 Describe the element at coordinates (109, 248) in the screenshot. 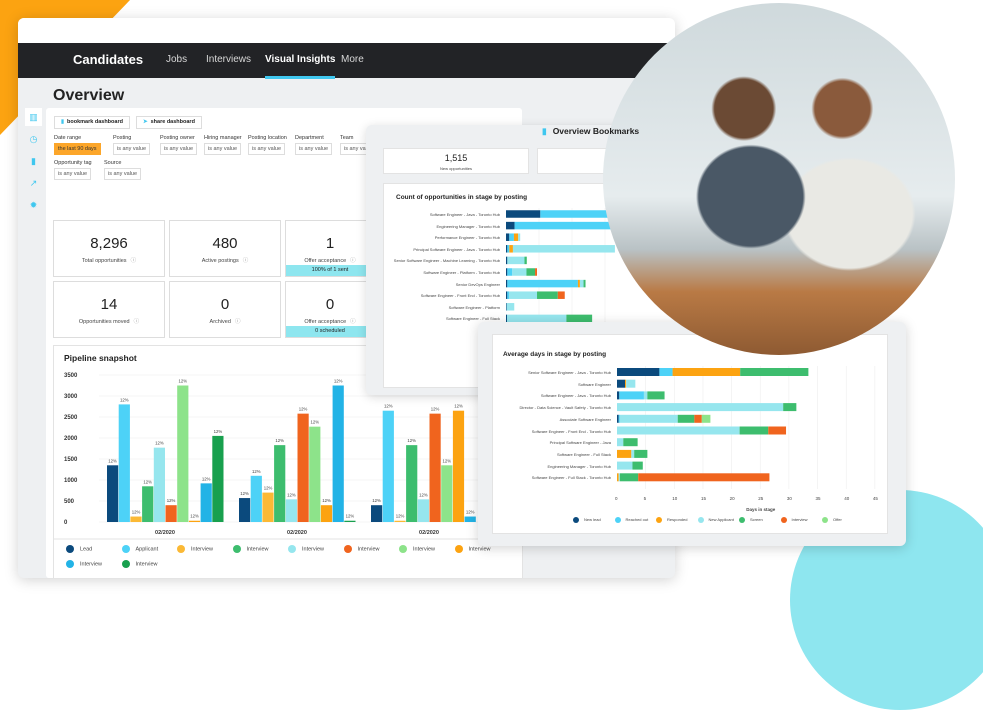

I see `stat-card: 8,296 Total opportunities ⓘ` at that location.